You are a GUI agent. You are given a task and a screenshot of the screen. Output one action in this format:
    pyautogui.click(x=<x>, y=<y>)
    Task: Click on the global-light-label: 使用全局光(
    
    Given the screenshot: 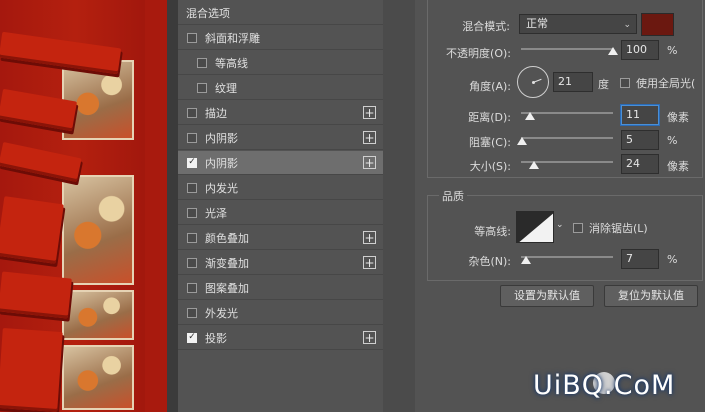 What is the action you would take?
    pyautogui.click(x=666, y=83)
    